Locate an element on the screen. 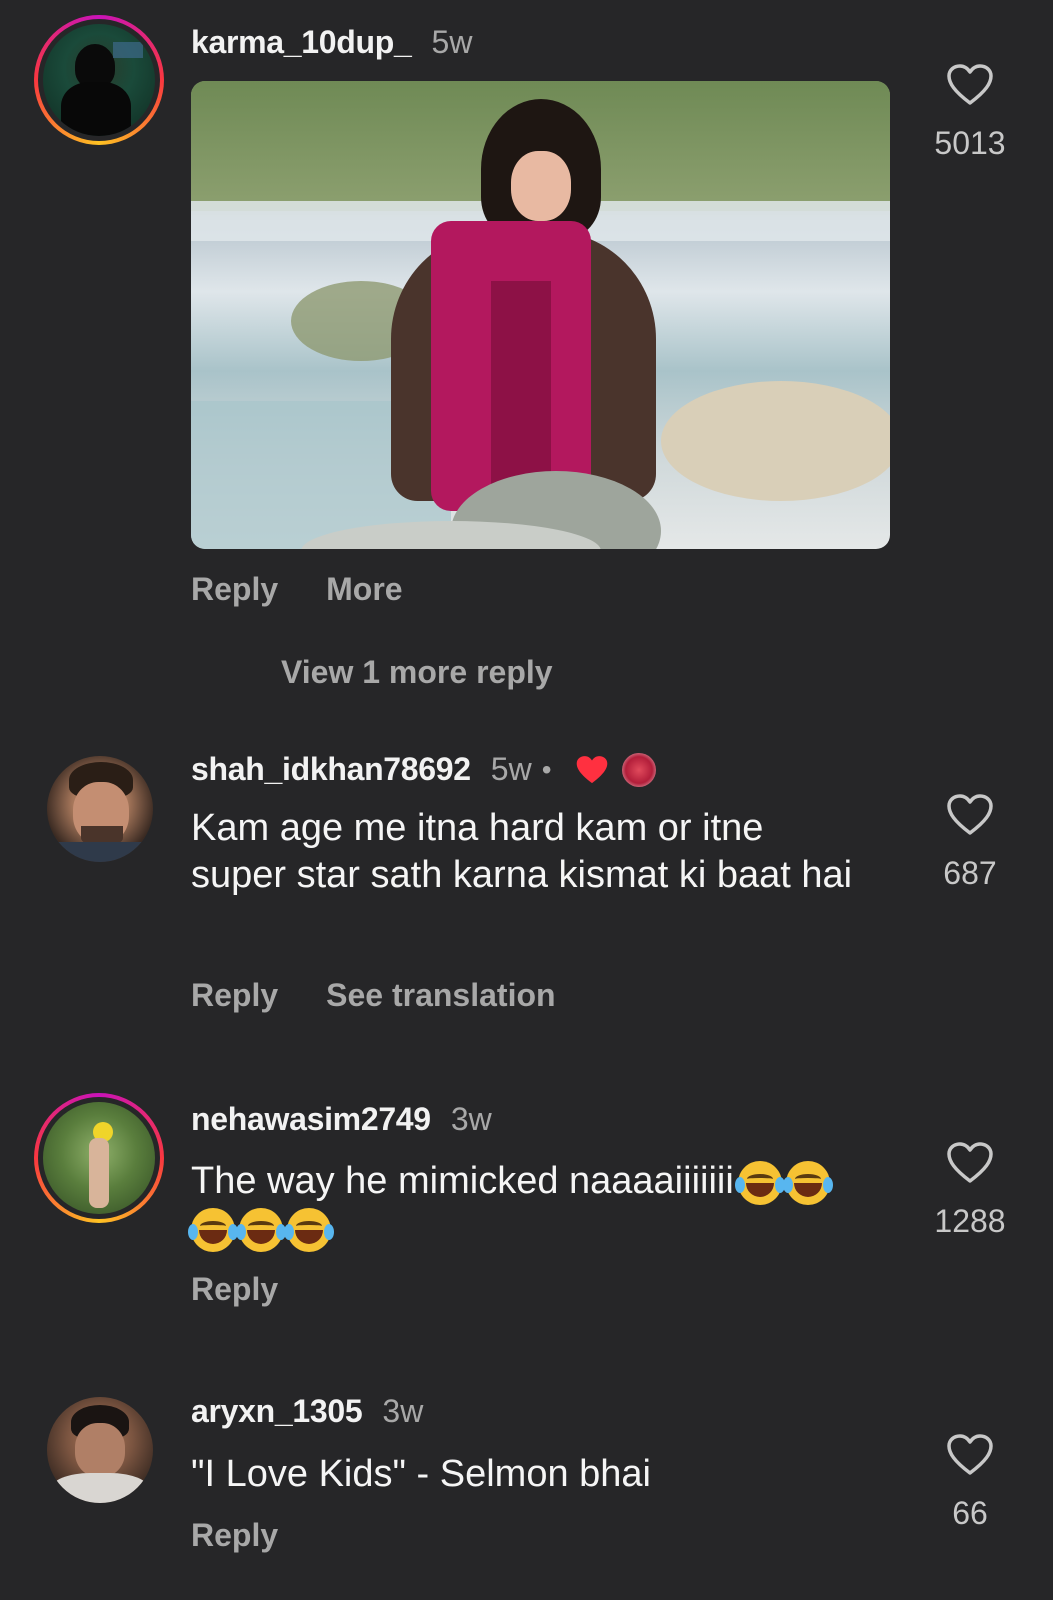 The height and width of the screenshot is (1600, 1053). comment-header: shah_idkhan78692 5w • is located at coordinates (423, 769).